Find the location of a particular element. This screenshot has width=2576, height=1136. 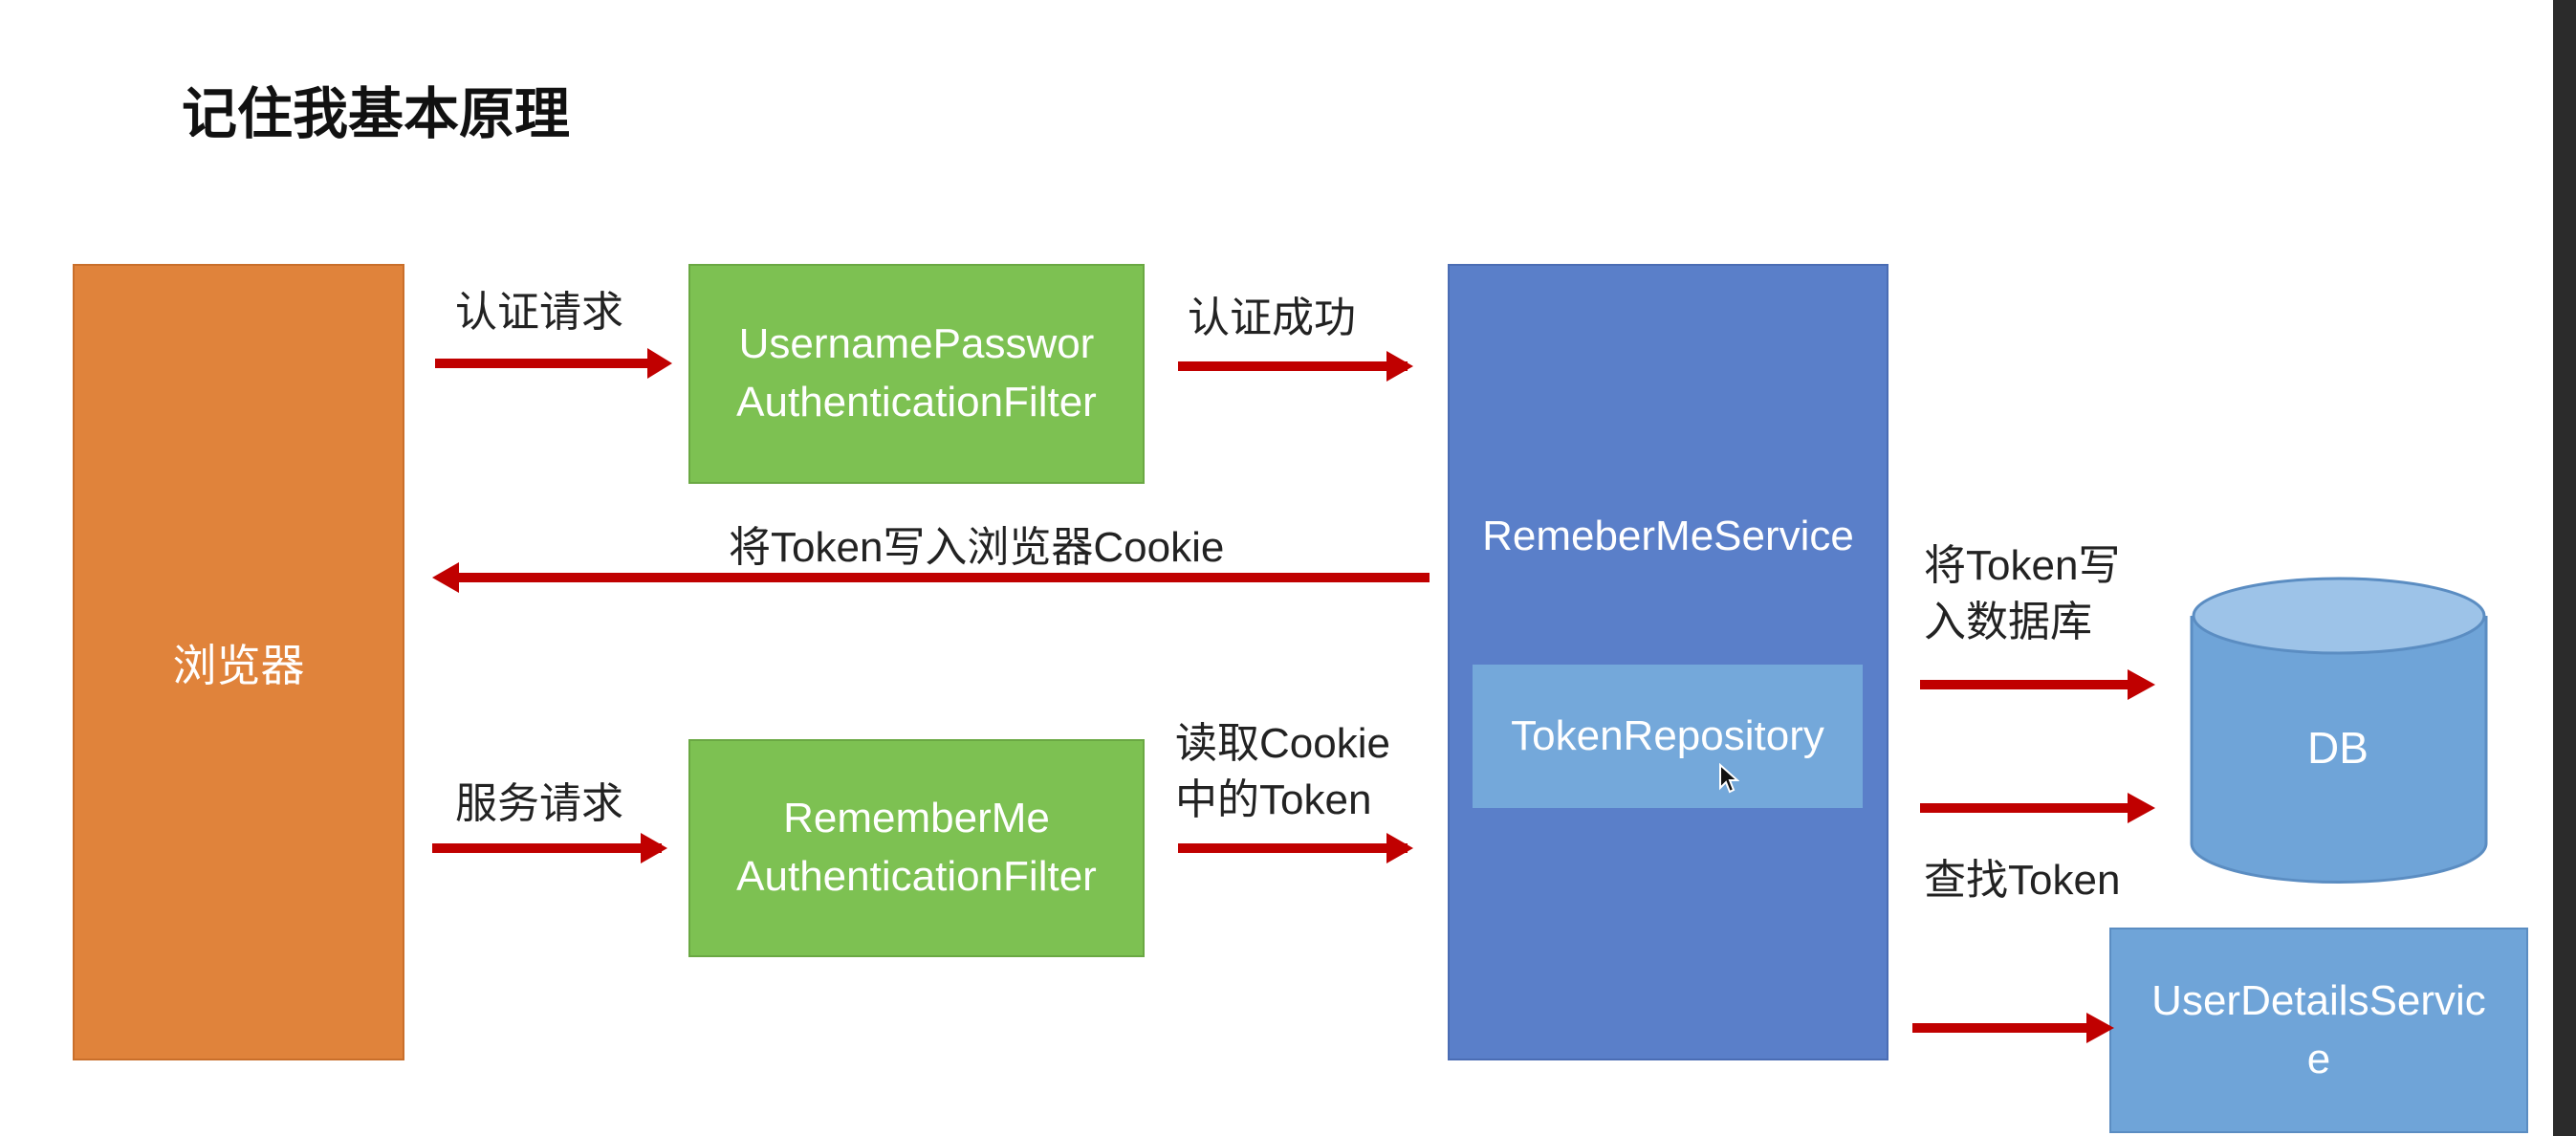

label-auth-request: 认证请求 is located at coordinates (539, 312).